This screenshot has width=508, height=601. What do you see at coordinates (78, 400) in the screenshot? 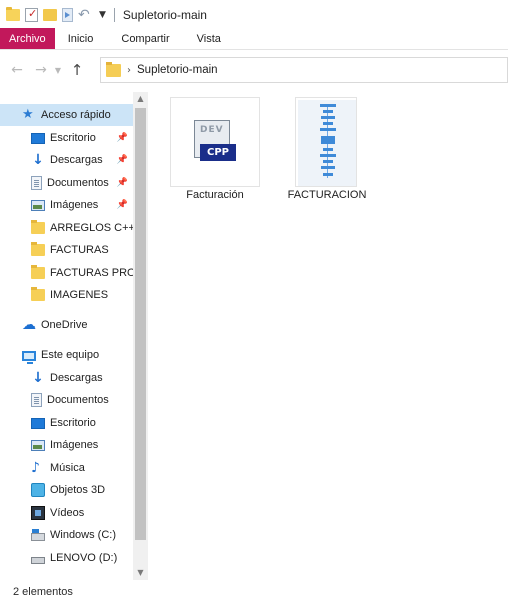
I see `sidebar-item-label: Documentos` at bounding box center [78, 400].